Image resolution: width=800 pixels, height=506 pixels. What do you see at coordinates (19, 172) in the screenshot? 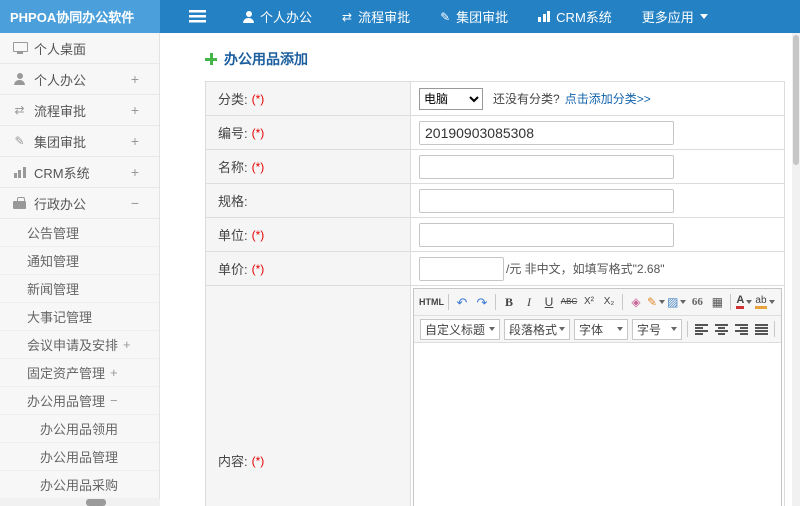
I see `chart-icon` at bounding box center [19, 172].